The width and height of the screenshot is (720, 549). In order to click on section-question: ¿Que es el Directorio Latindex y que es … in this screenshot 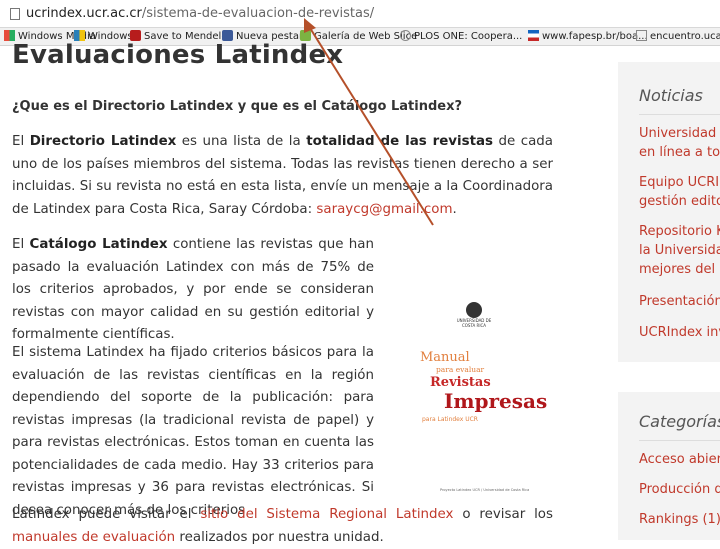, I will do `click(237, 106)`.